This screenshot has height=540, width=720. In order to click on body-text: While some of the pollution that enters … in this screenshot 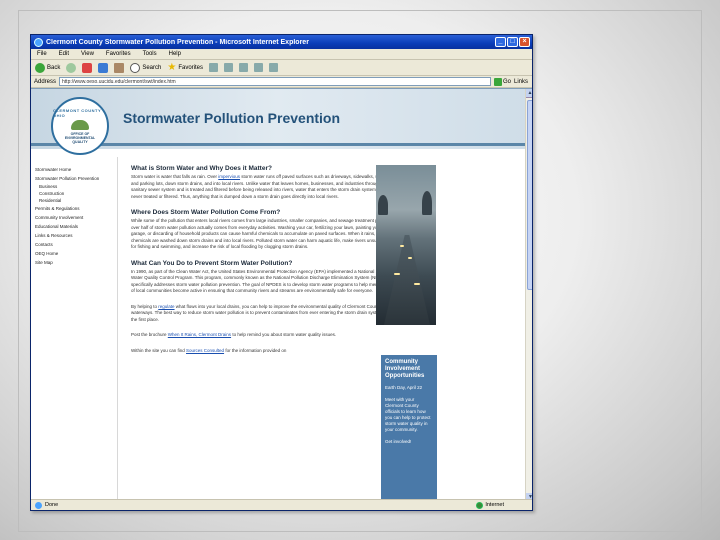, I will do `click(260, 233)`.